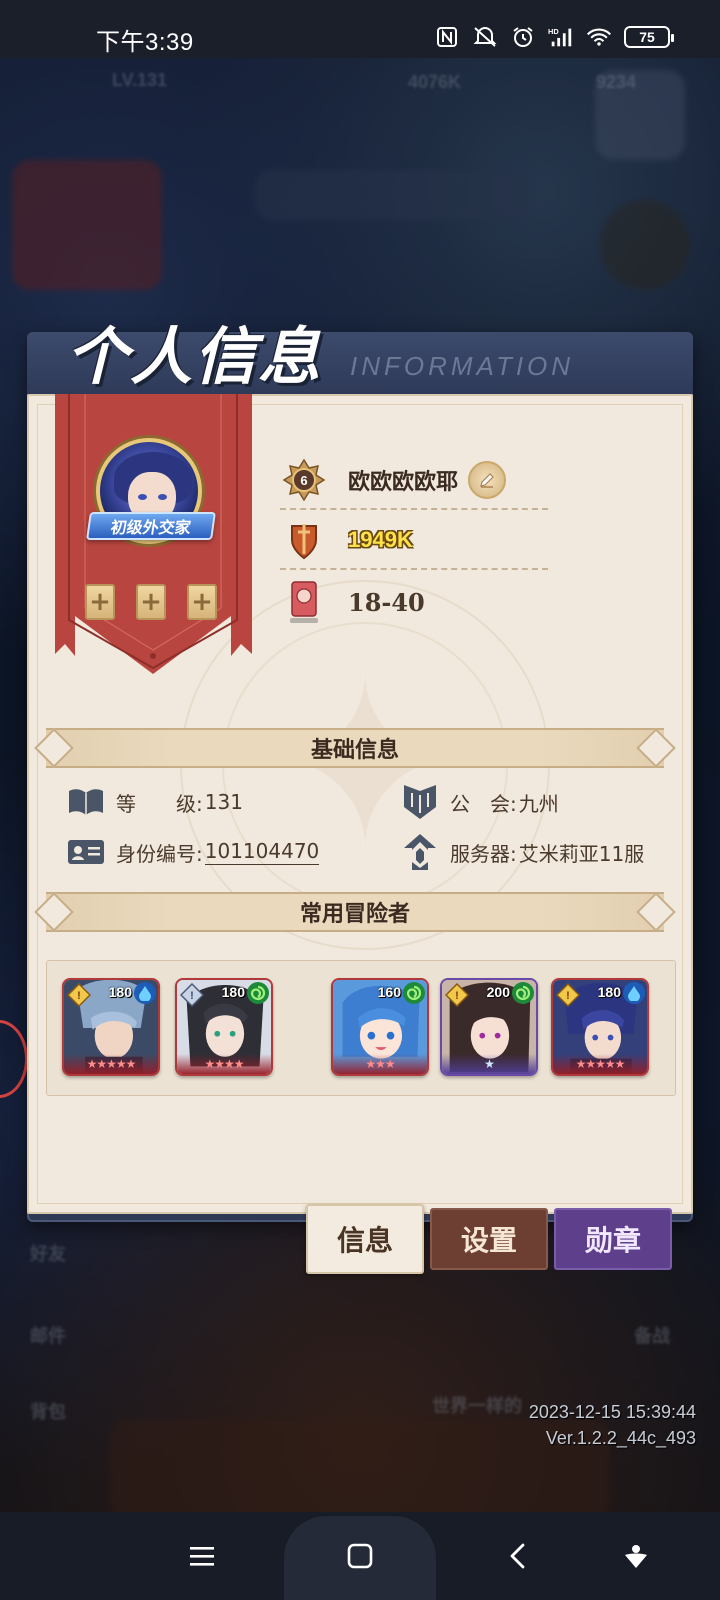  Describe the element at coordinates (498, 992) in the screenshot. I see `hero-level: 200` at that location.